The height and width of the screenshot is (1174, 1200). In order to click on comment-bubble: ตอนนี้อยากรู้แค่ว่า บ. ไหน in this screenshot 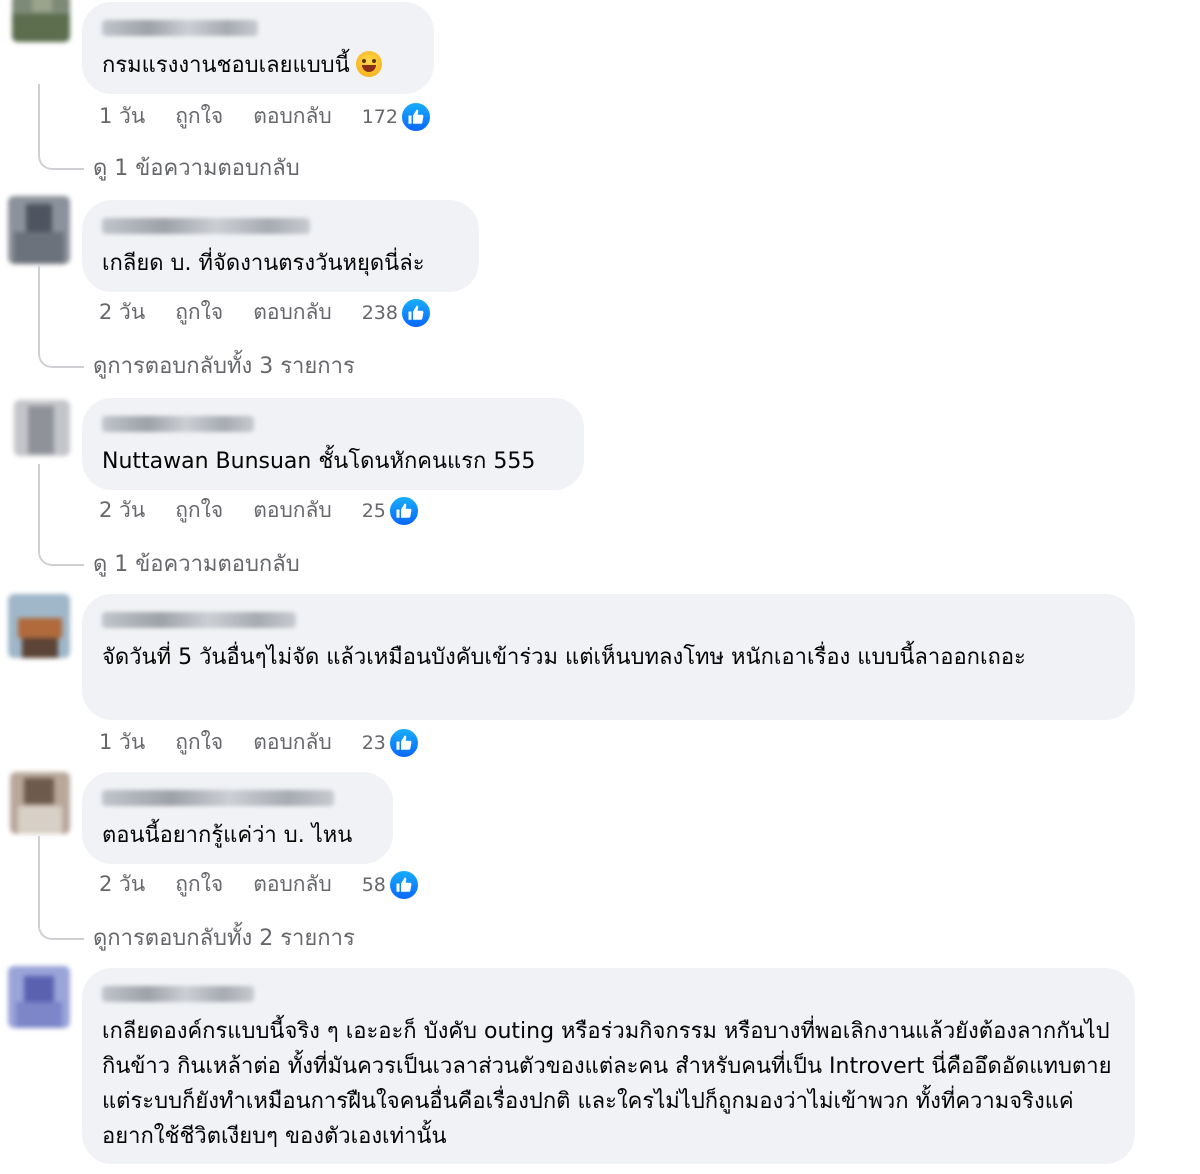, I will do `click(237, 818)`.